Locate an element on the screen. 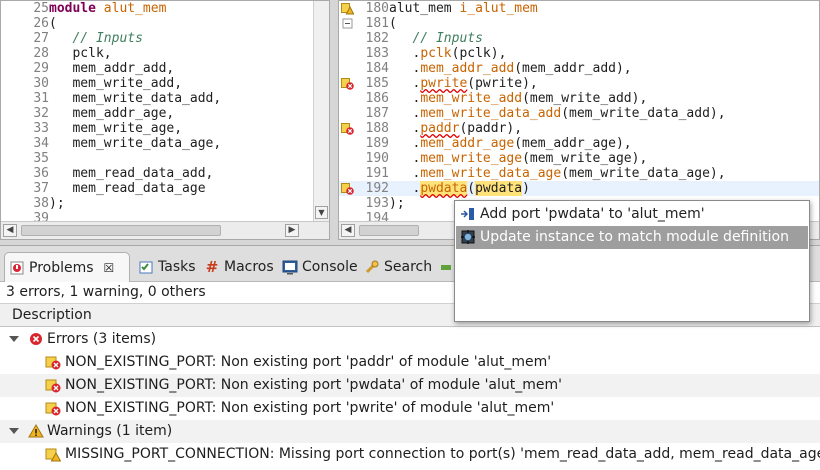 Image resolution: width=820 pixels, height=470 pixels. vertical-scrollbar: ▼ is located at coordinates (321, 111).